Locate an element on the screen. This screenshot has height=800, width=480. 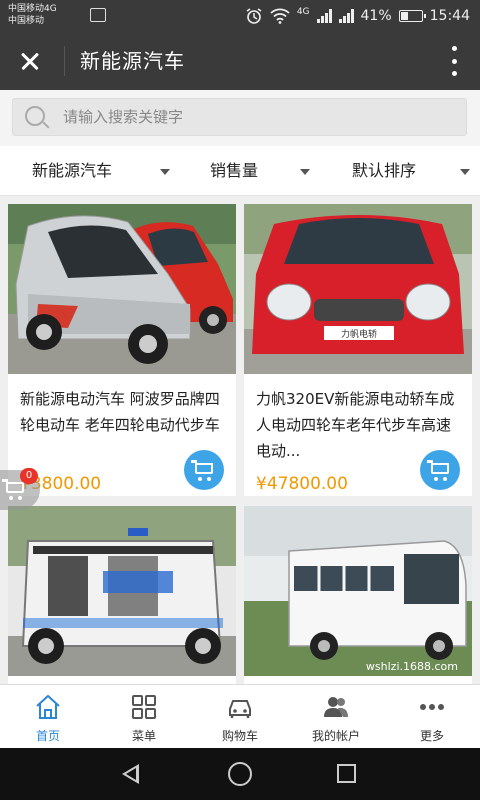
search-input is located at coordinates (258, 117).